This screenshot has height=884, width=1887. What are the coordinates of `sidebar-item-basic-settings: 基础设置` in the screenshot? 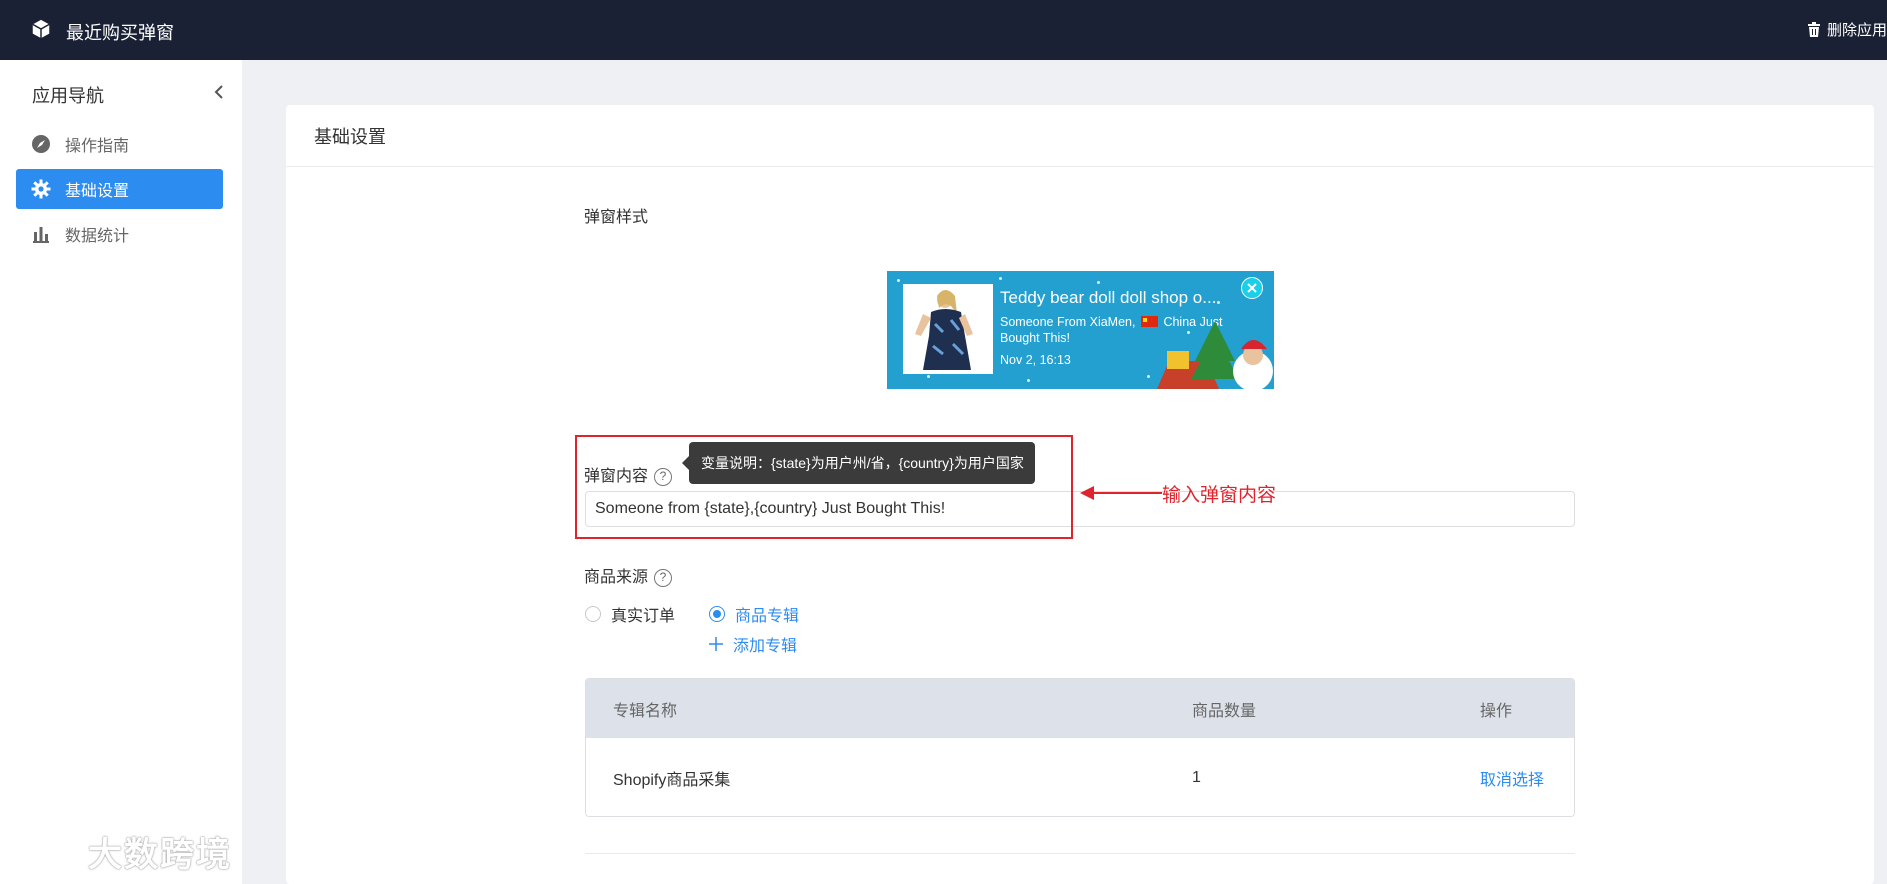 It's located at (119, 189).